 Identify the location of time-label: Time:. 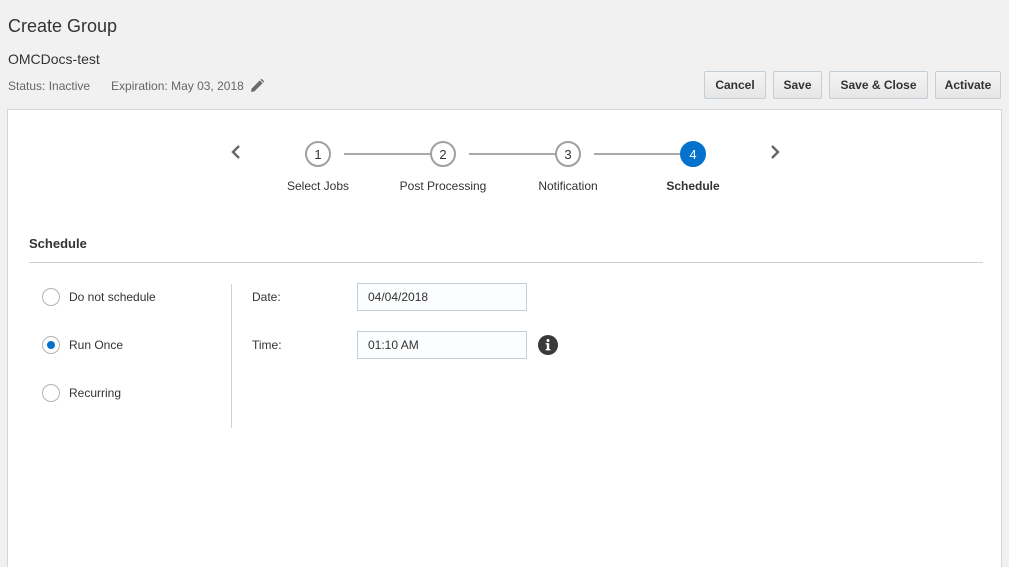
(267, 345).